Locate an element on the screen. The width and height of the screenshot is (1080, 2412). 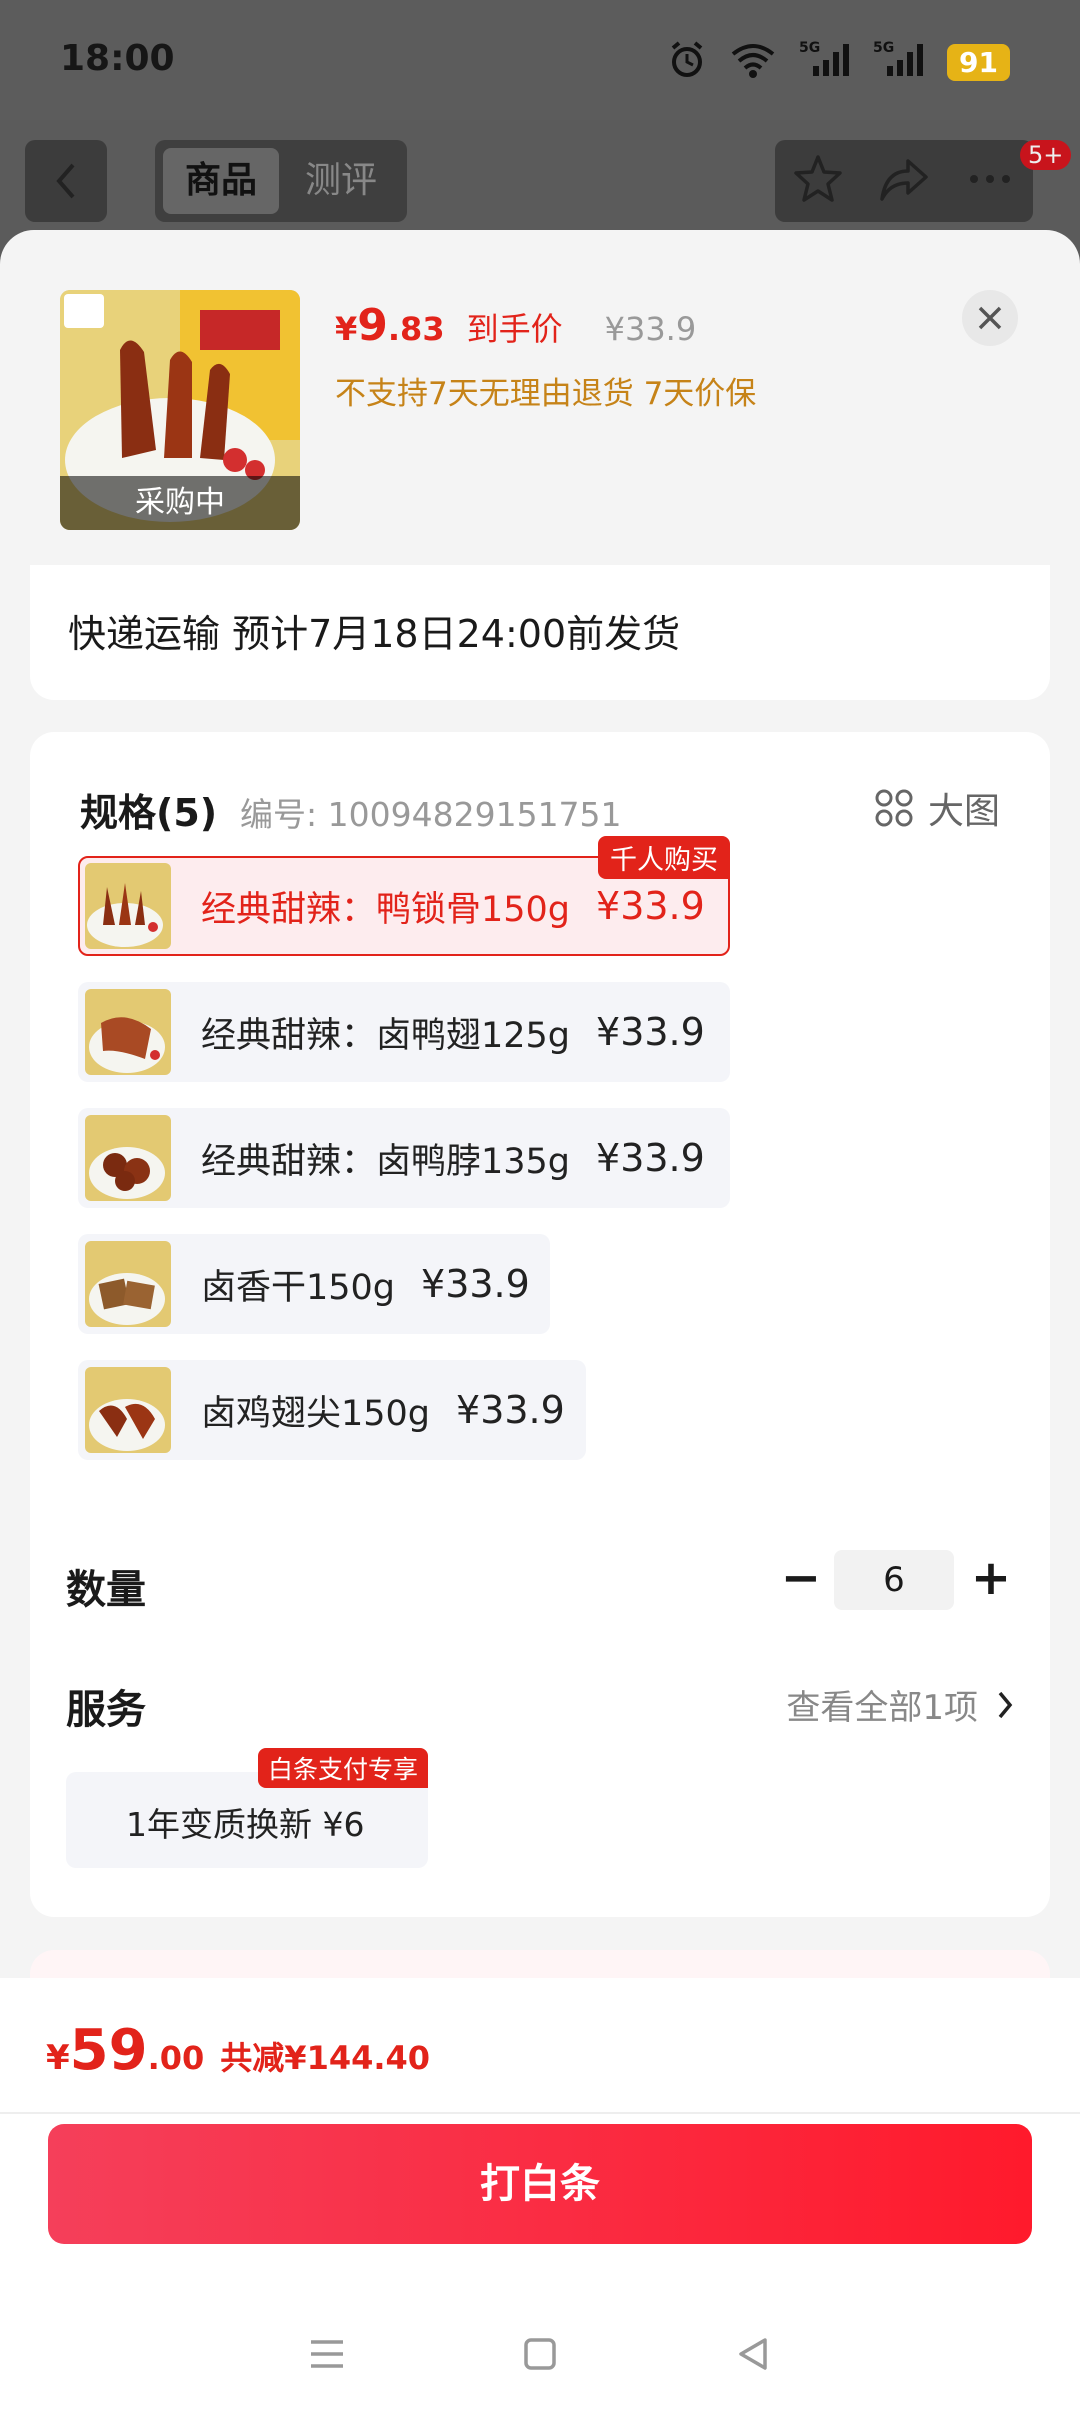
original-price: ¥33.9 is located at coordinates (650, 329).